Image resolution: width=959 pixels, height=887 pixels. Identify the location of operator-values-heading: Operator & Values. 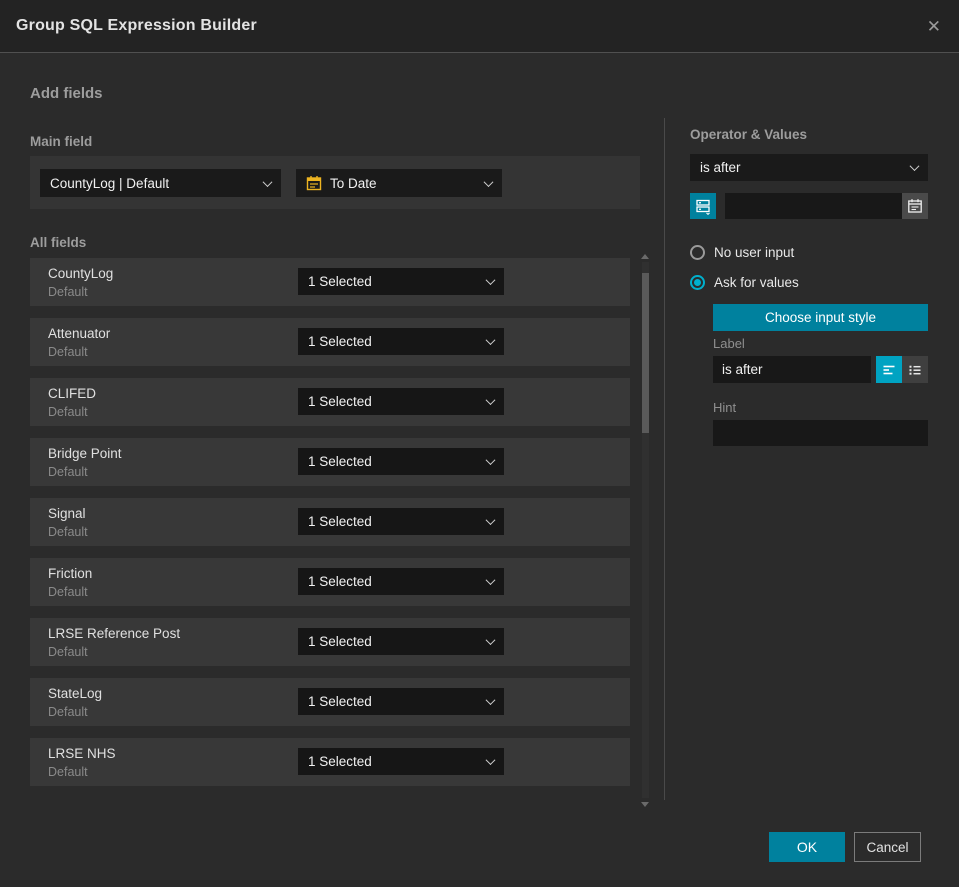
(749, 134).